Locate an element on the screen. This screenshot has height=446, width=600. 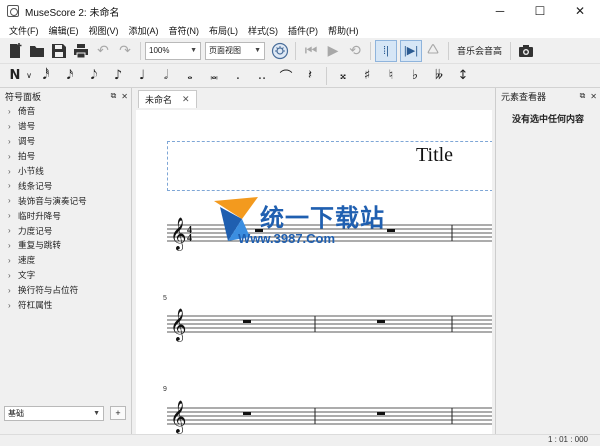
palette-item-ornaments: › 装饰音与演奏记号 is located at coordinates (69, 200).